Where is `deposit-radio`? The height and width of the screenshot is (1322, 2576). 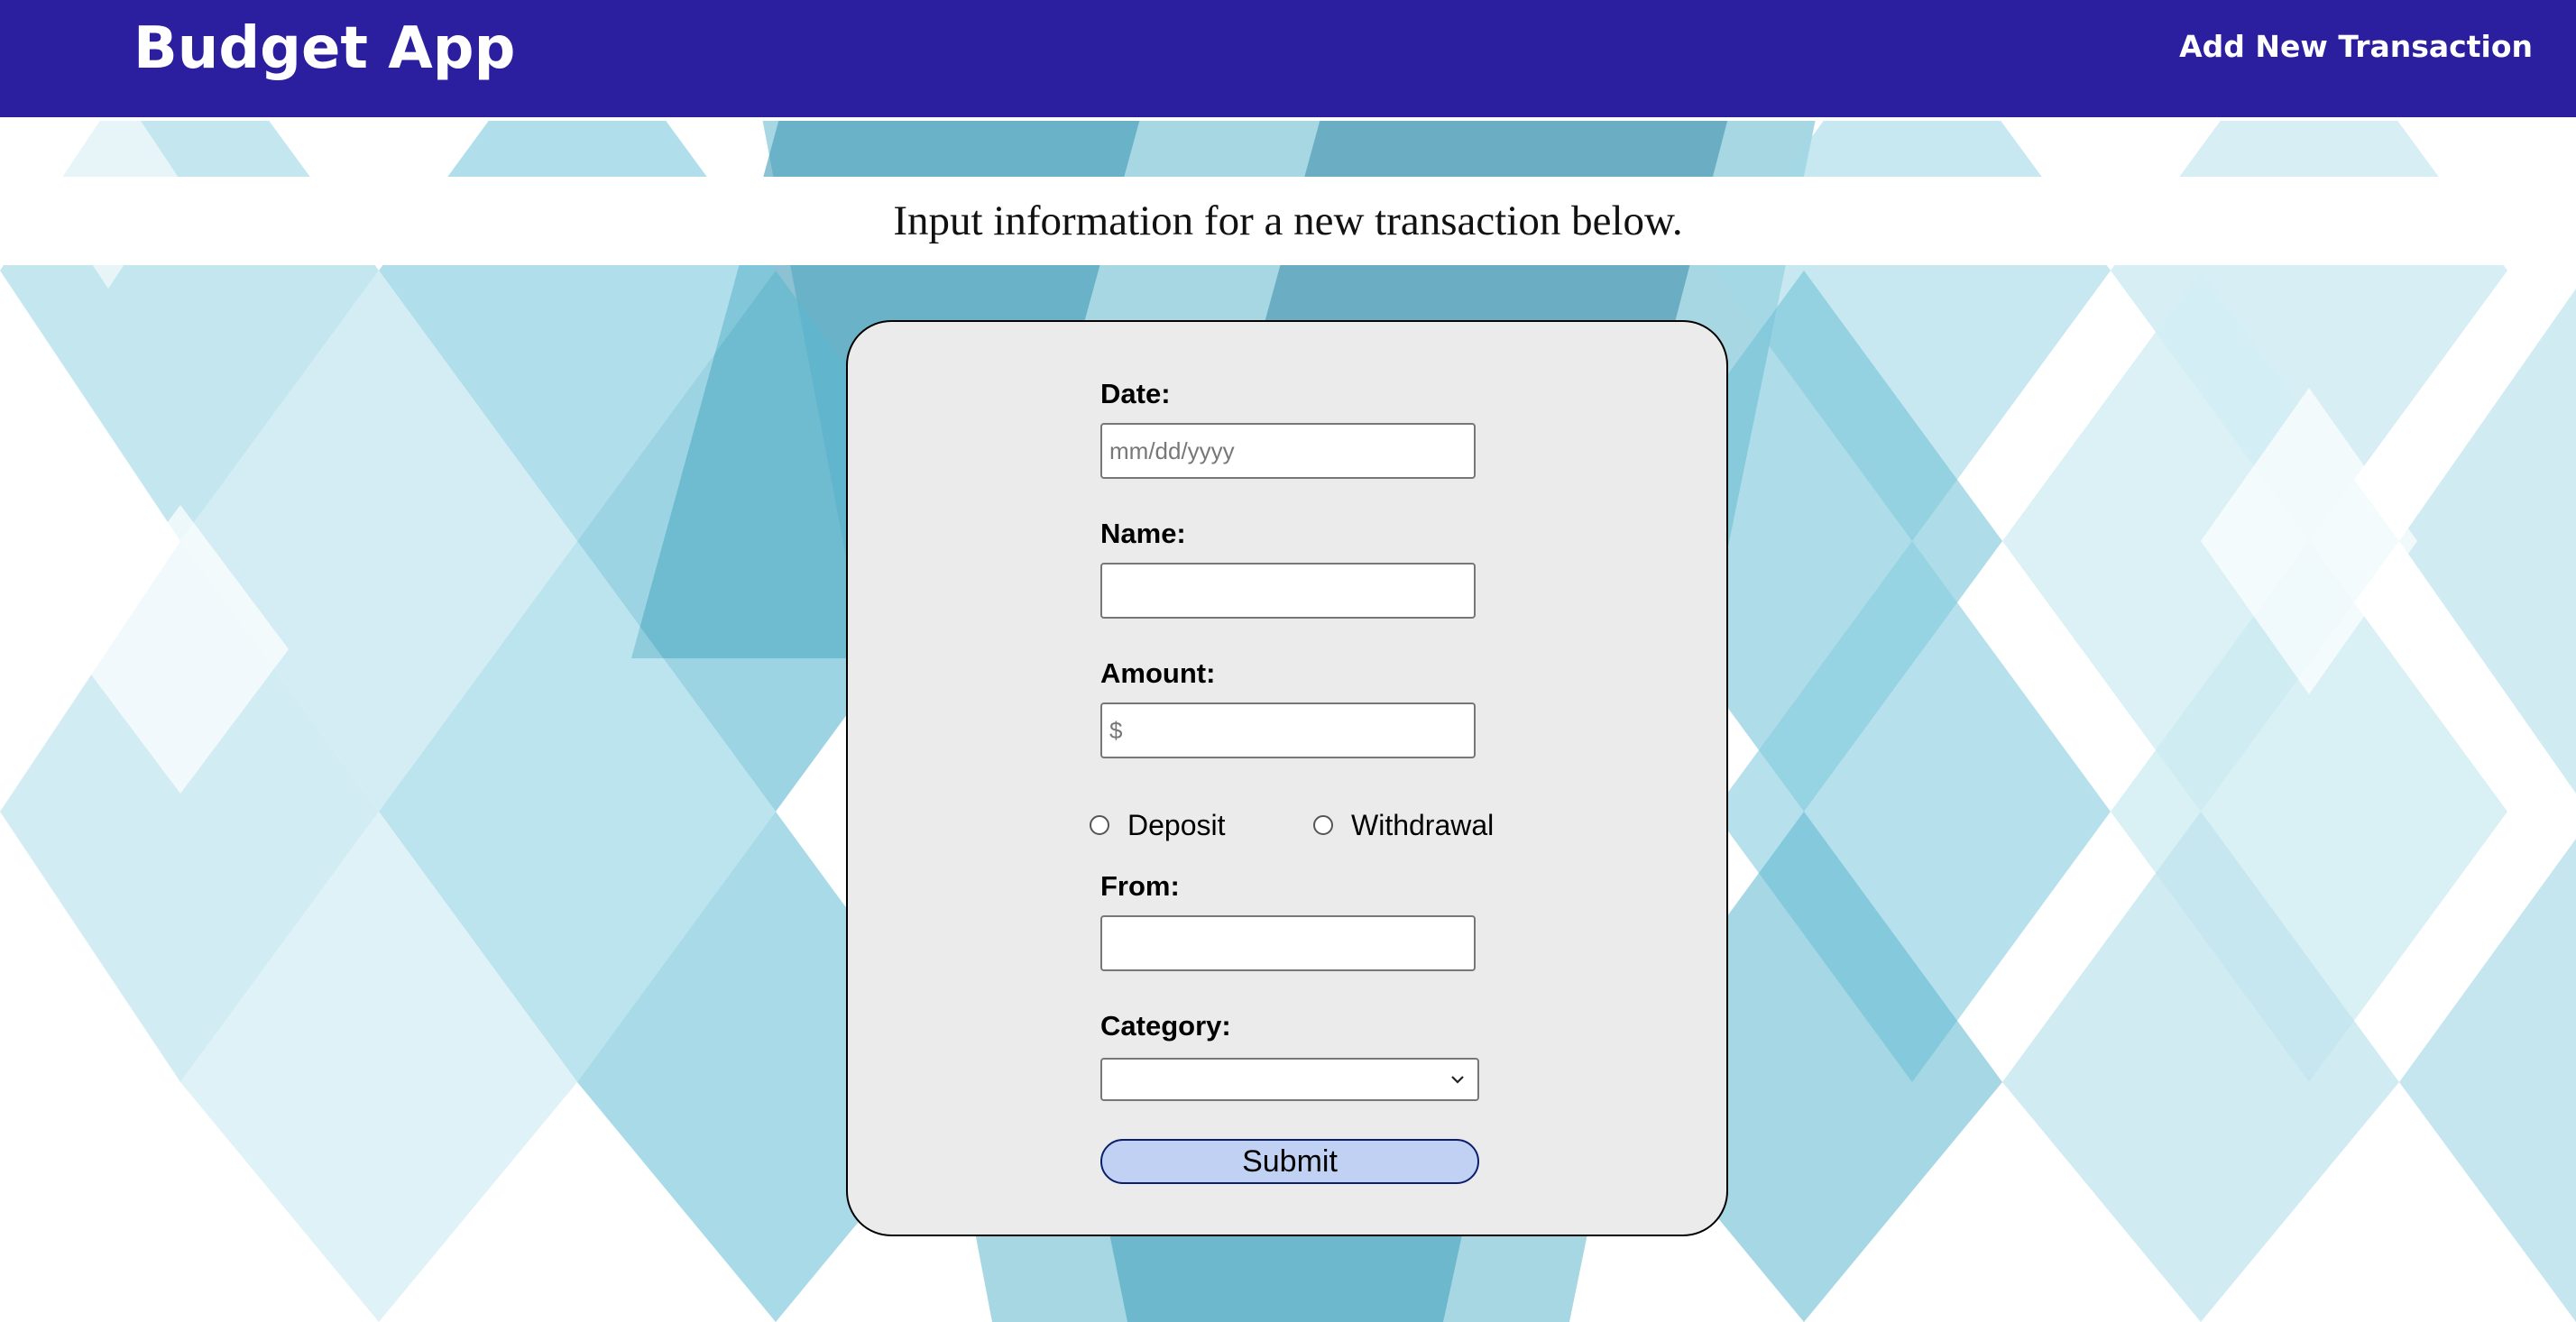
deposit-radio is located at coordinates (1099, 825).